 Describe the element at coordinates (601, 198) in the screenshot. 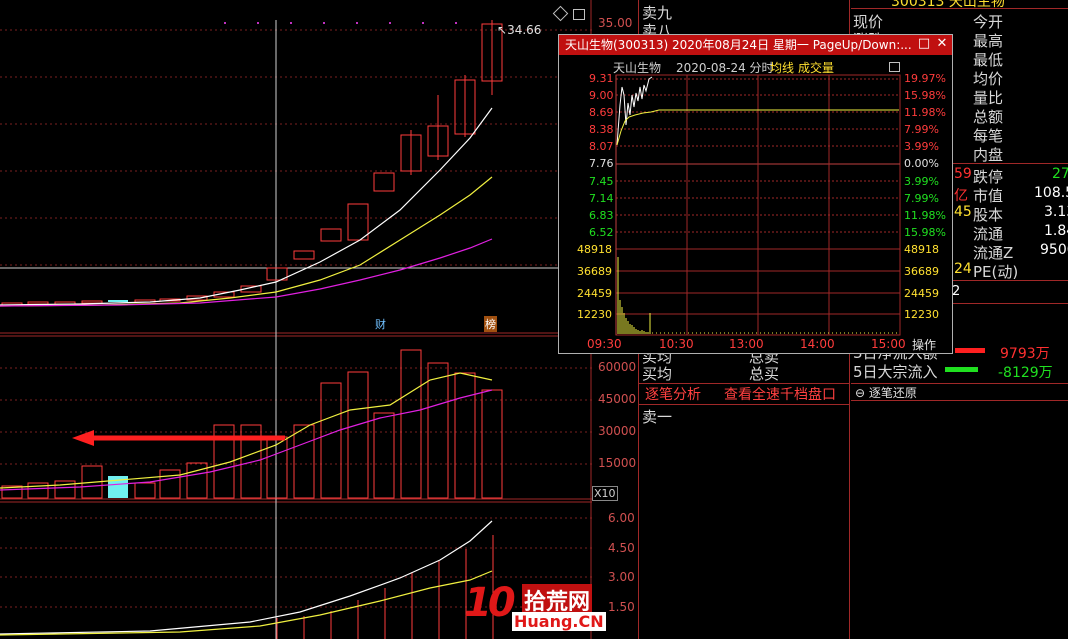

I see `price-714: 7.14` at that location.